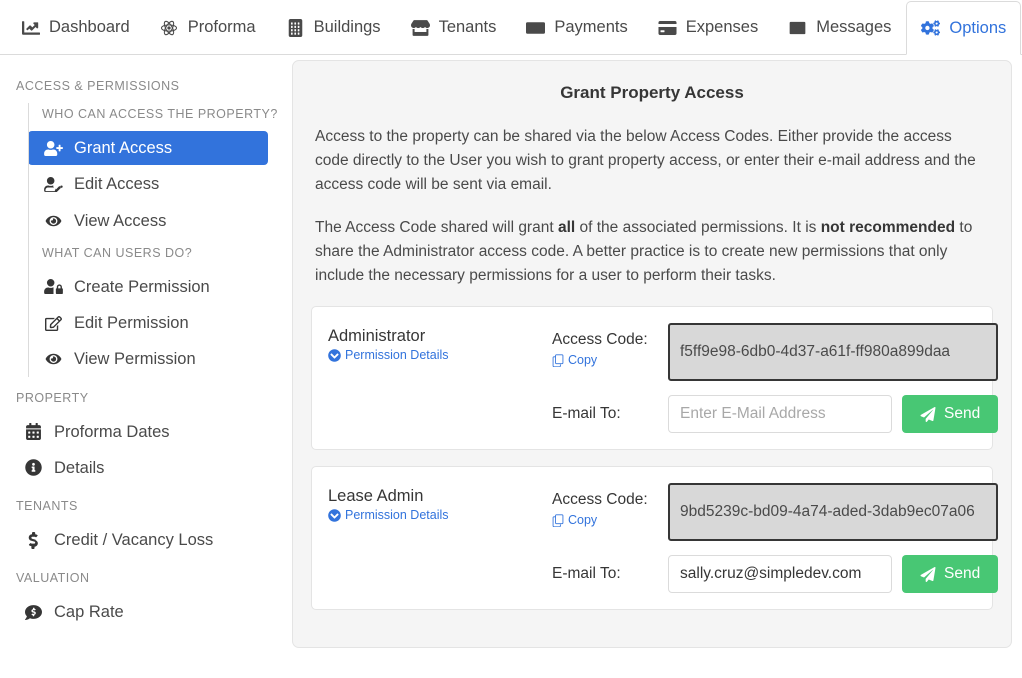 The width and height of the screenshot is (1022, 678). I want to click on sidebar-item-edit-permission: Edit Permission, so click(148, 323).